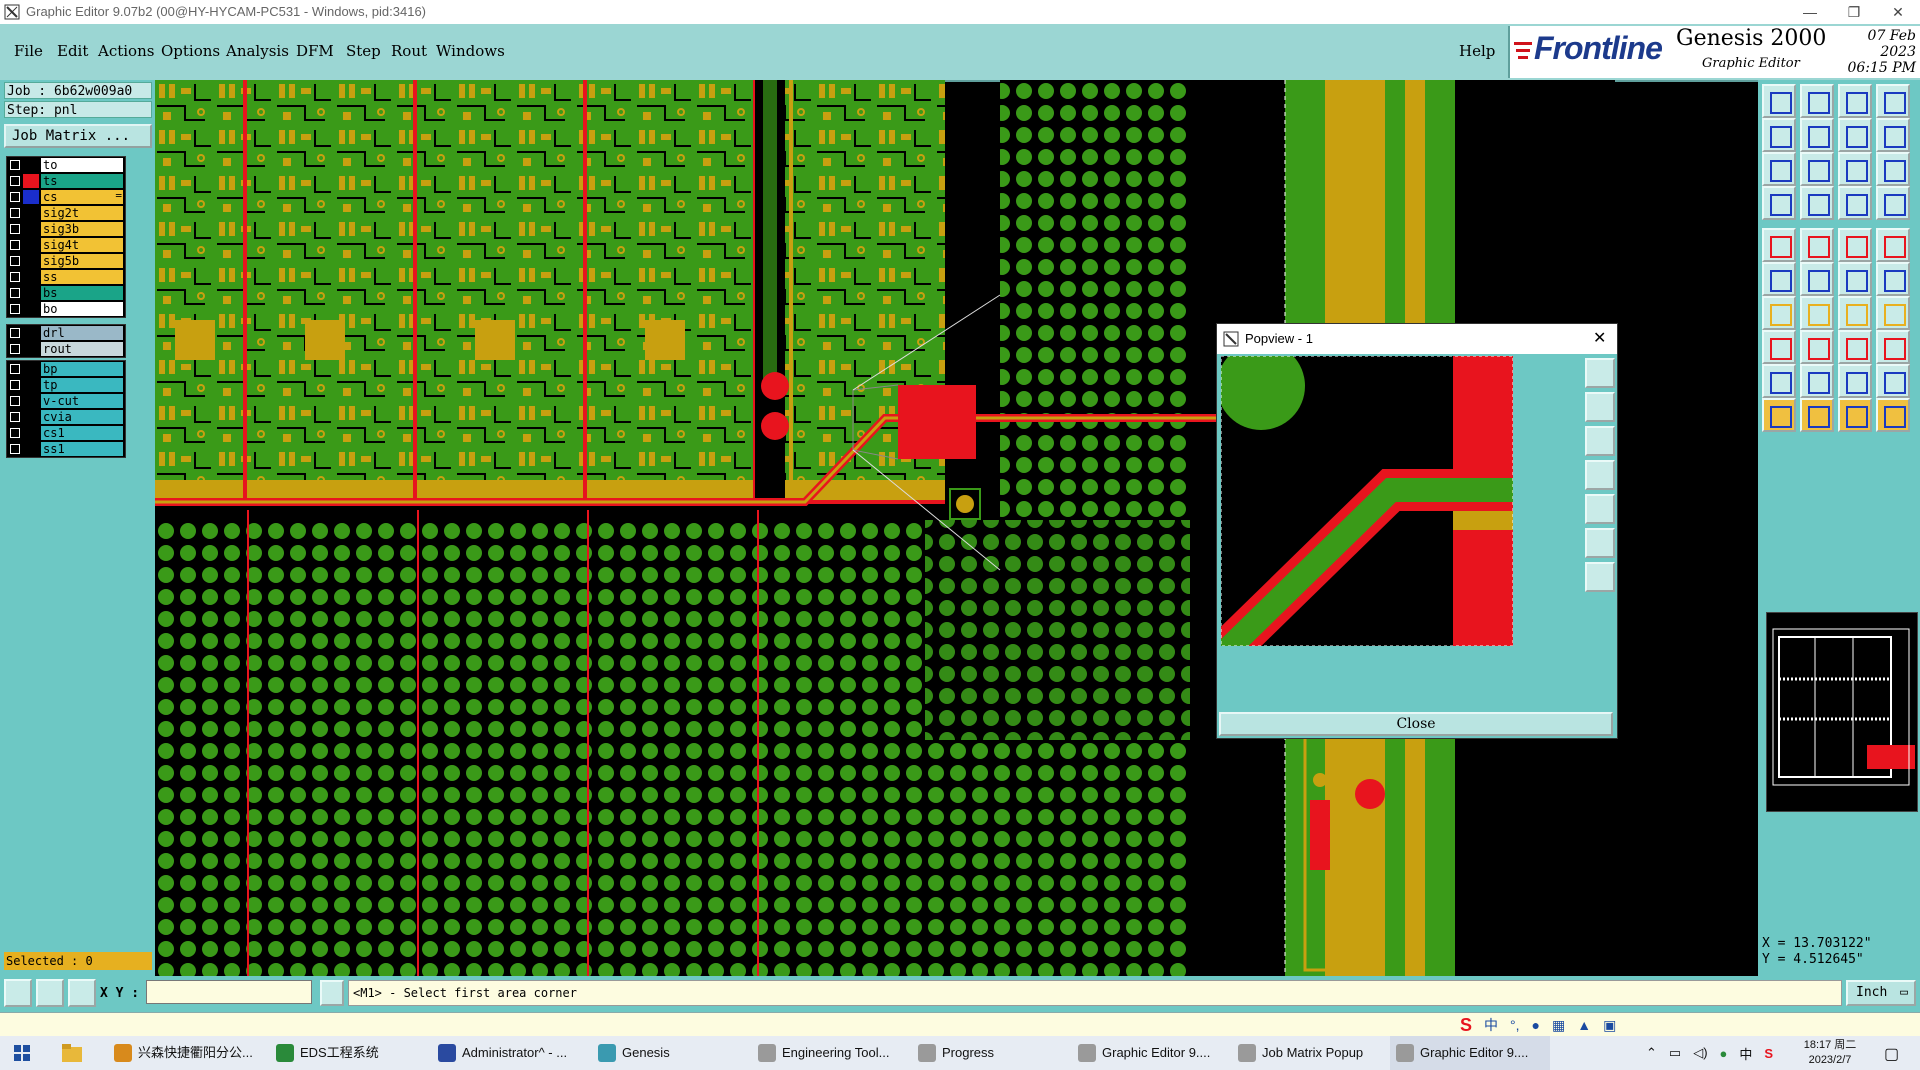  I want to click on layer-row: bp, so click(66, 369).